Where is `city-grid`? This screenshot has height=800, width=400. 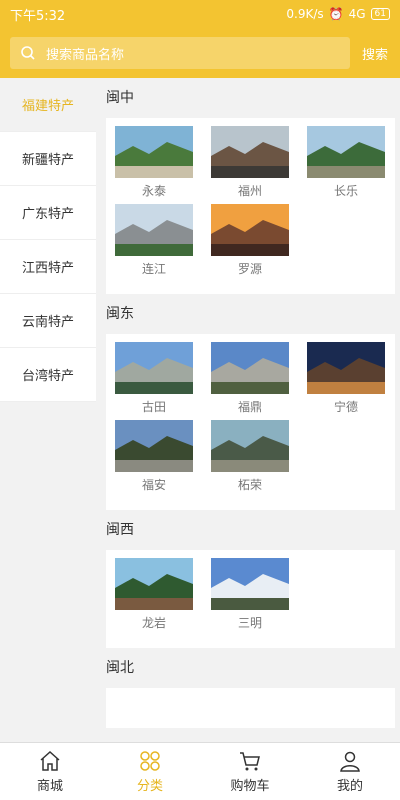 city-grid is located at coordinates (250, 708).